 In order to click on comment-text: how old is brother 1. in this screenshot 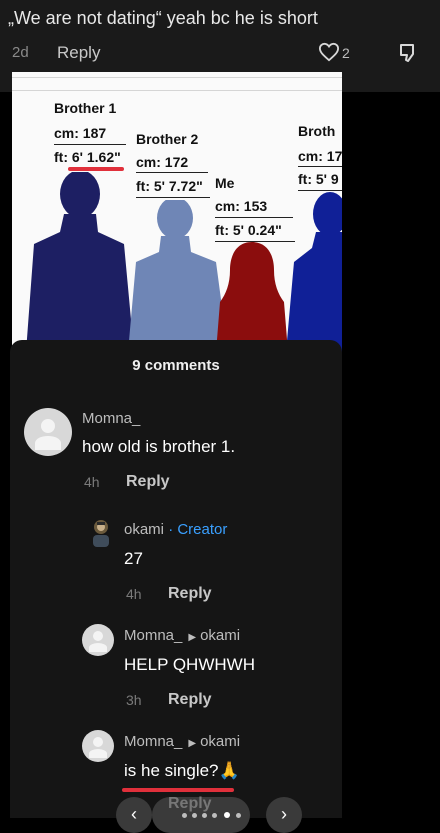, I will do `click(159, 446)`.